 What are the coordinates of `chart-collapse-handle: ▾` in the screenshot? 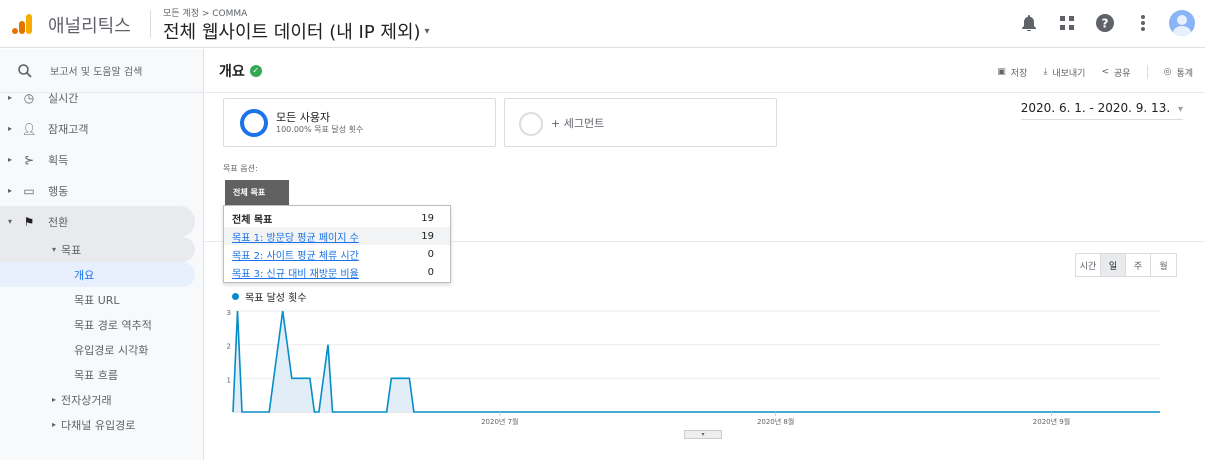 It's located at (703, 434).